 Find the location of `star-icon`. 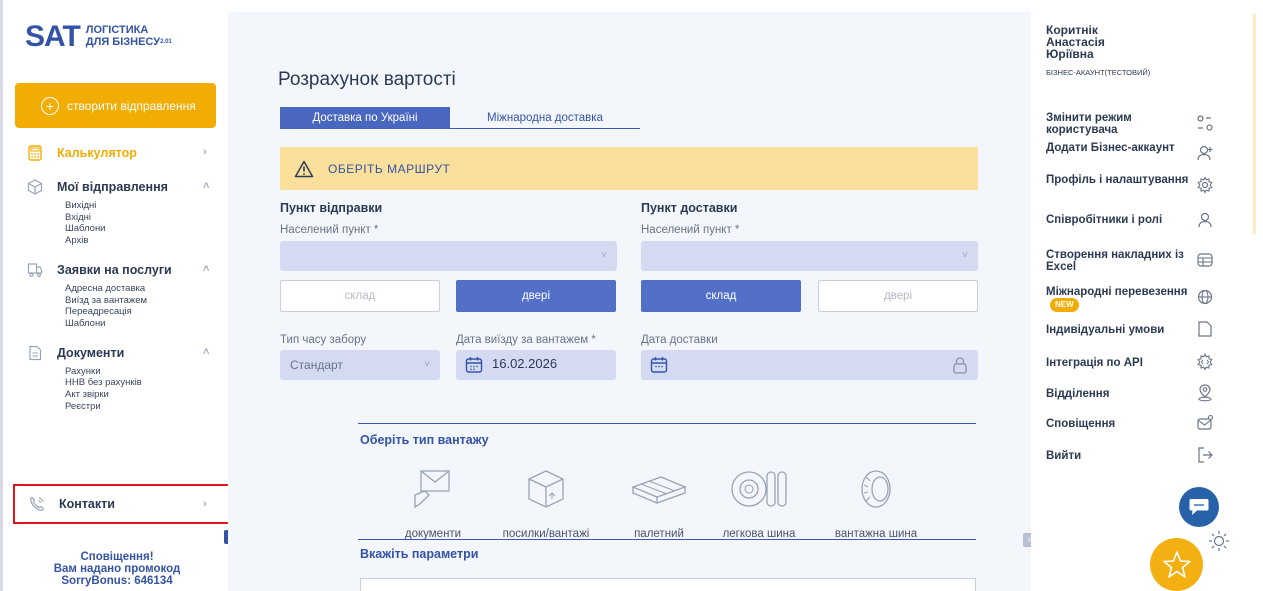

star-icon is located at coordinates (1176, 564).